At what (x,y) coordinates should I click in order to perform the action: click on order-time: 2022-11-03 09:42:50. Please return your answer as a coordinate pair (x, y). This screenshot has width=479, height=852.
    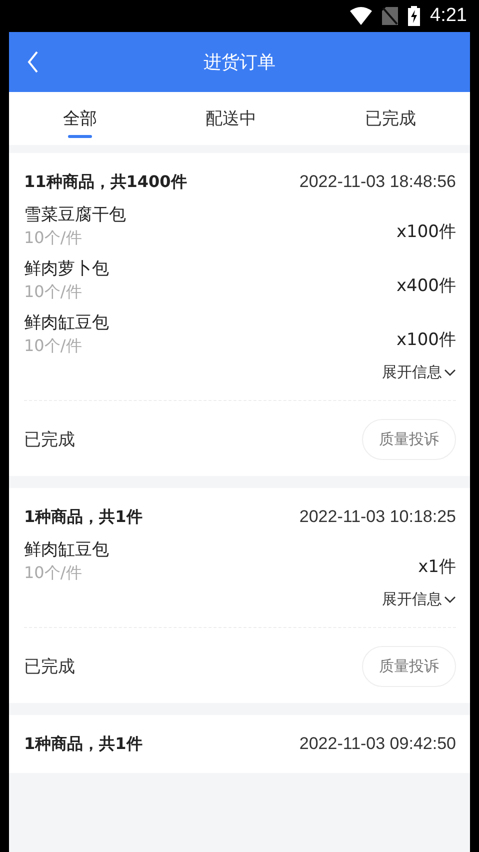
    Looking at the image, I should click on (377, 744).